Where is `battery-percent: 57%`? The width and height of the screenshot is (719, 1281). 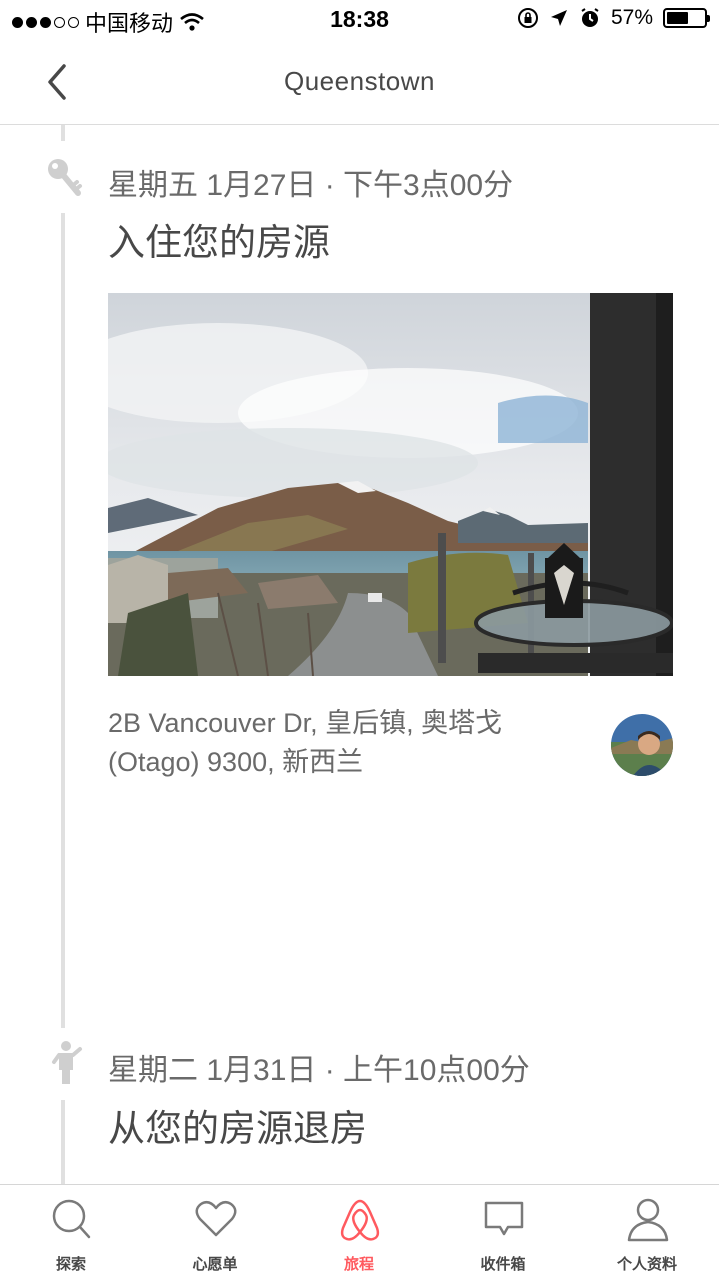 battery-percent: 57% is located at coordinates (631, 17).